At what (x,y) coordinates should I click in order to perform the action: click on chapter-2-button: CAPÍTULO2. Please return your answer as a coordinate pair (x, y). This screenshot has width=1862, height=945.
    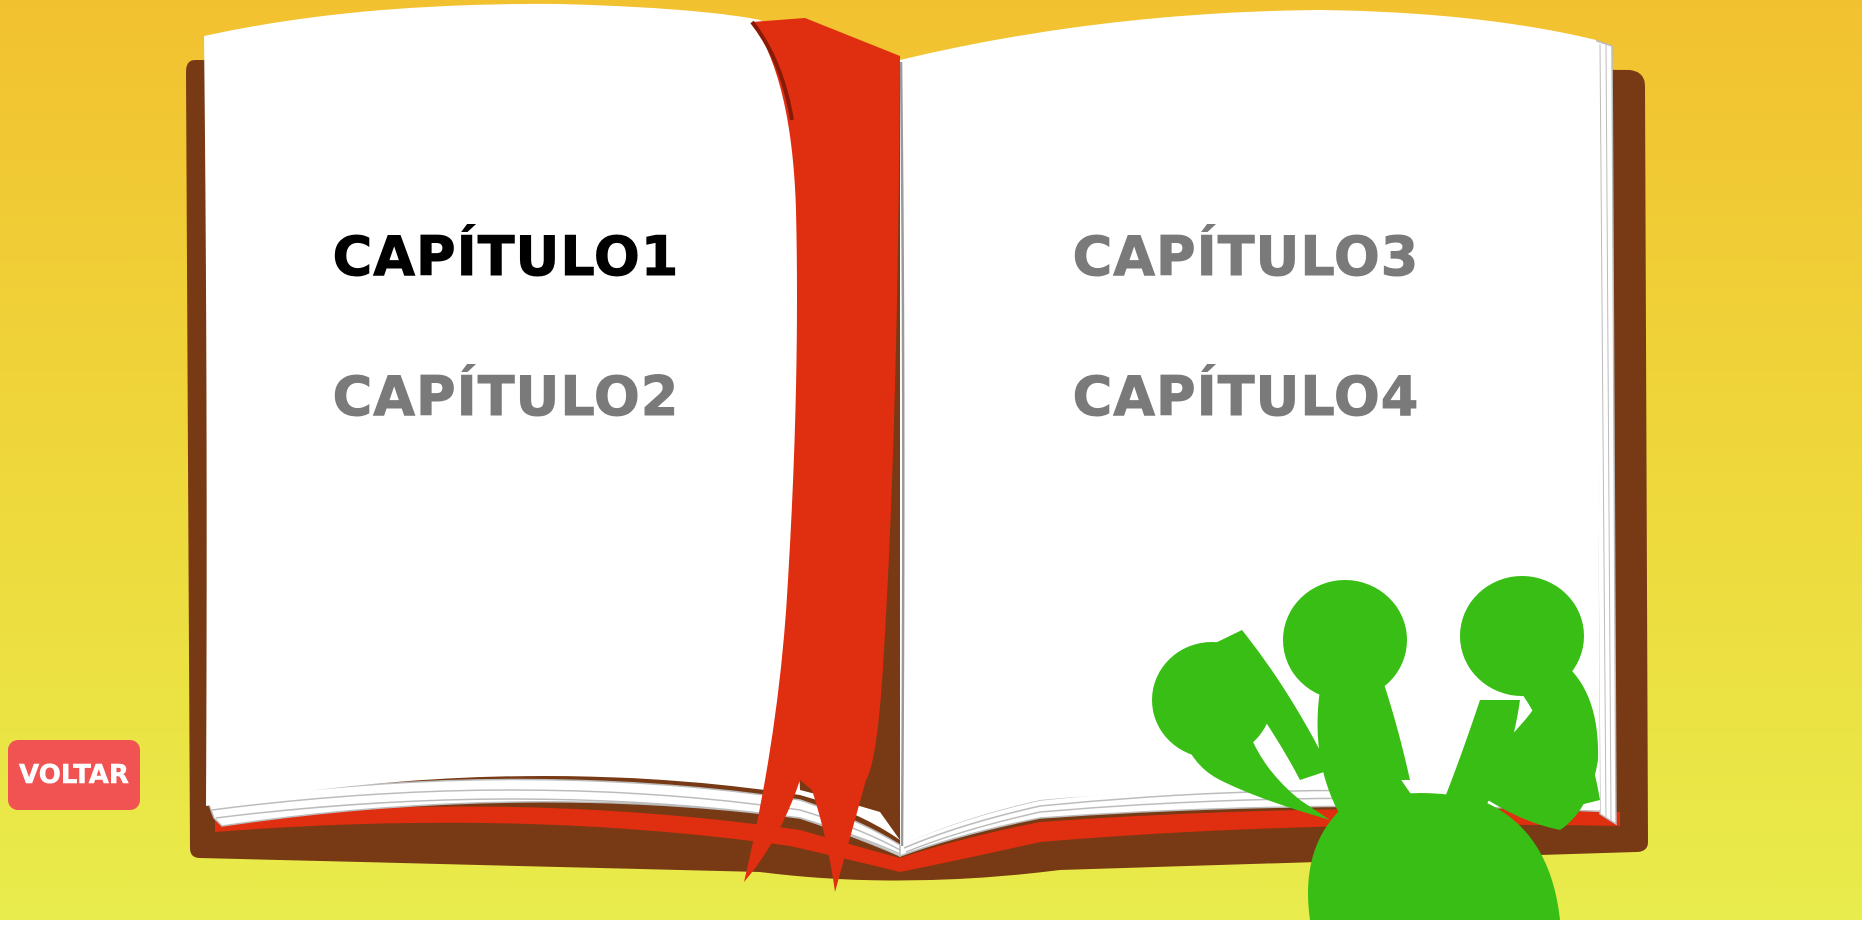
    Looking at the image, I should click on (506, 396).